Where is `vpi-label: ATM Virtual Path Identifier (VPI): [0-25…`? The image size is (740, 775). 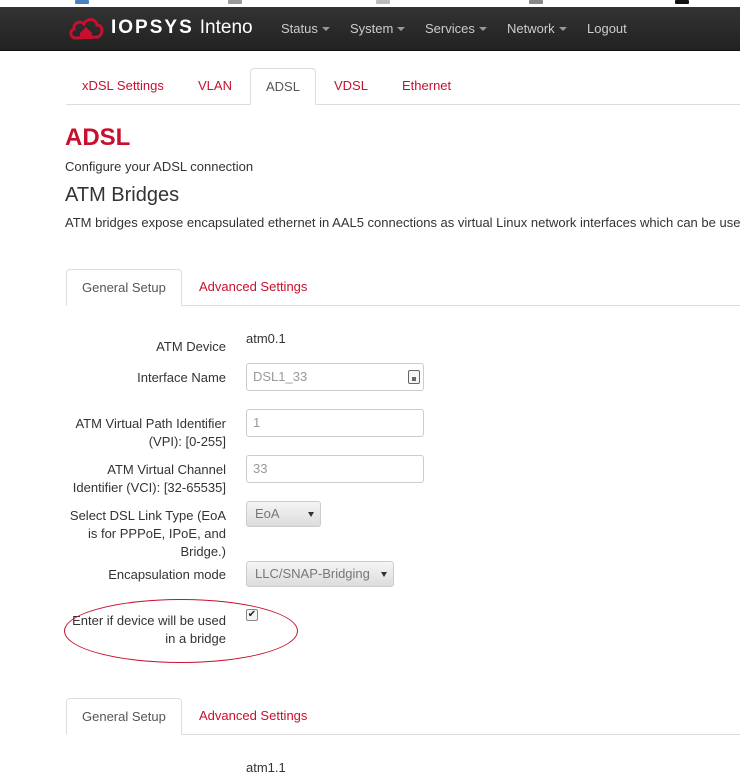 vpi-label: ATM Virtual Path Identifier (VPI): [0-25… is located at coordinates (150, 432).